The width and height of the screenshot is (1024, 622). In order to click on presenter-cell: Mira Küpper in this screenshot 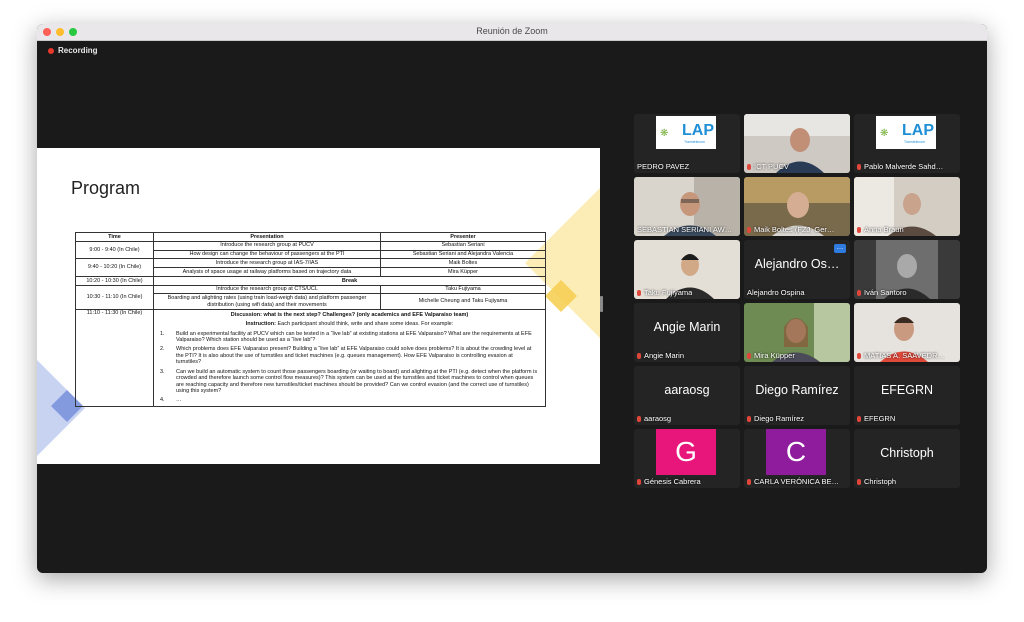, I will do `click(463, 272)`.